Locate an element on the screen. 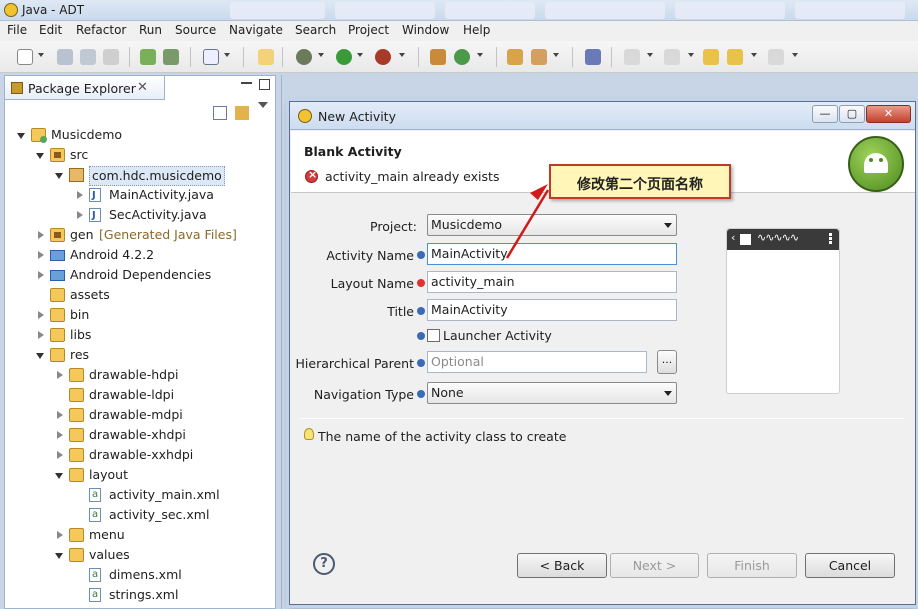 This screenshot has width=918, height=609. debug-icon is located at coordinates (304, 57).